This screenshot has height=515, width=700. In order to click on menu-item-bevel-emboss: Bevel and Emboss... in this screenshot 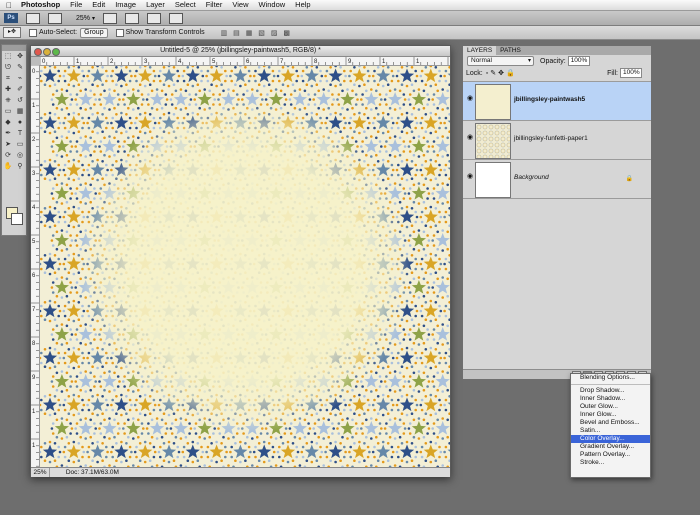, I will do `click(610, 423)`.